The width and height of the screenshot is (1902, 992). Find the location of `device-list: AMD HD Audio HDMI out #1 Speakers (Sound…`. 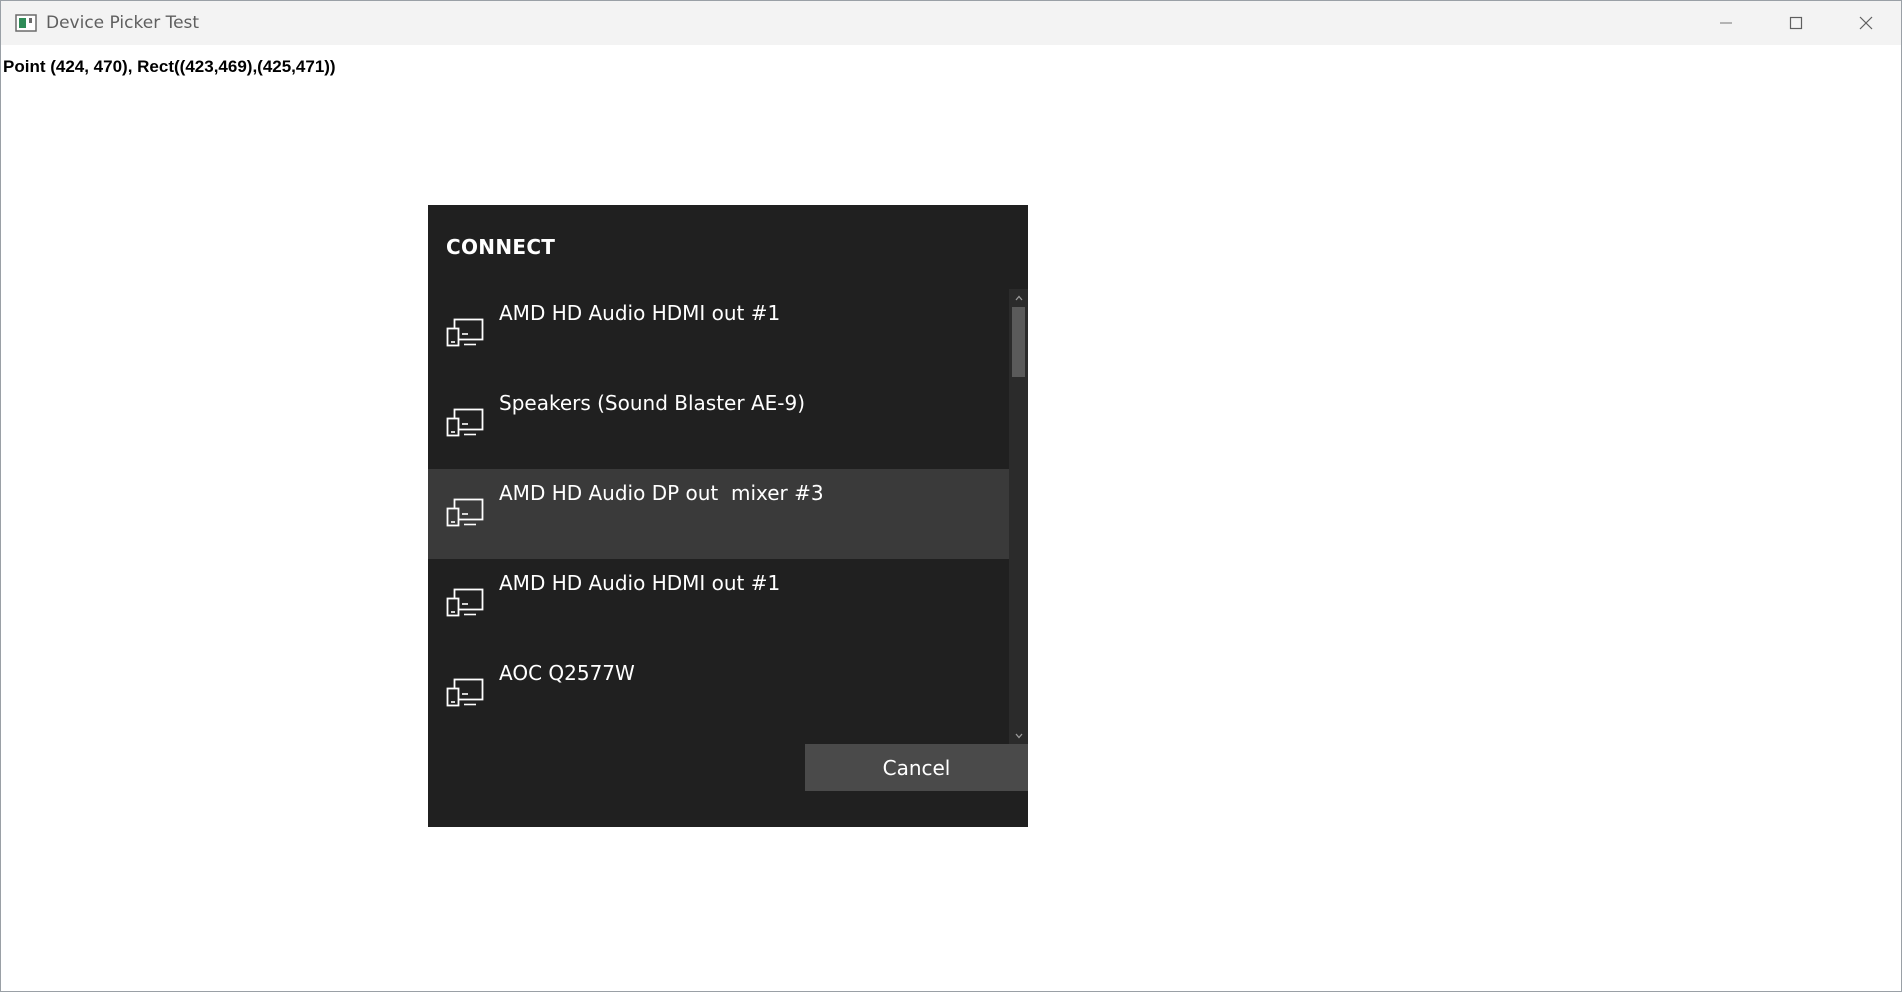

device-list: AMD HD Audio HDMI out #1 Speakers (Sound… is located at coordinates (728, 514).